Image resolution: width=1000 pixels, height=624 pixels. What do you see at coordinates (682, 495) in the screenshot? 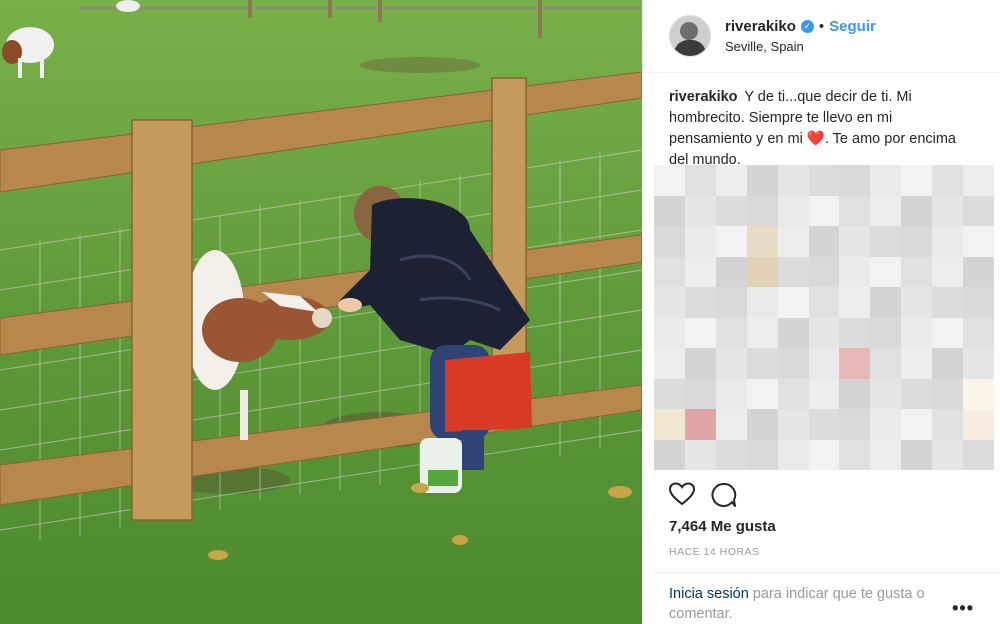
I see `heart-icon` at bounding box center [682, 495].